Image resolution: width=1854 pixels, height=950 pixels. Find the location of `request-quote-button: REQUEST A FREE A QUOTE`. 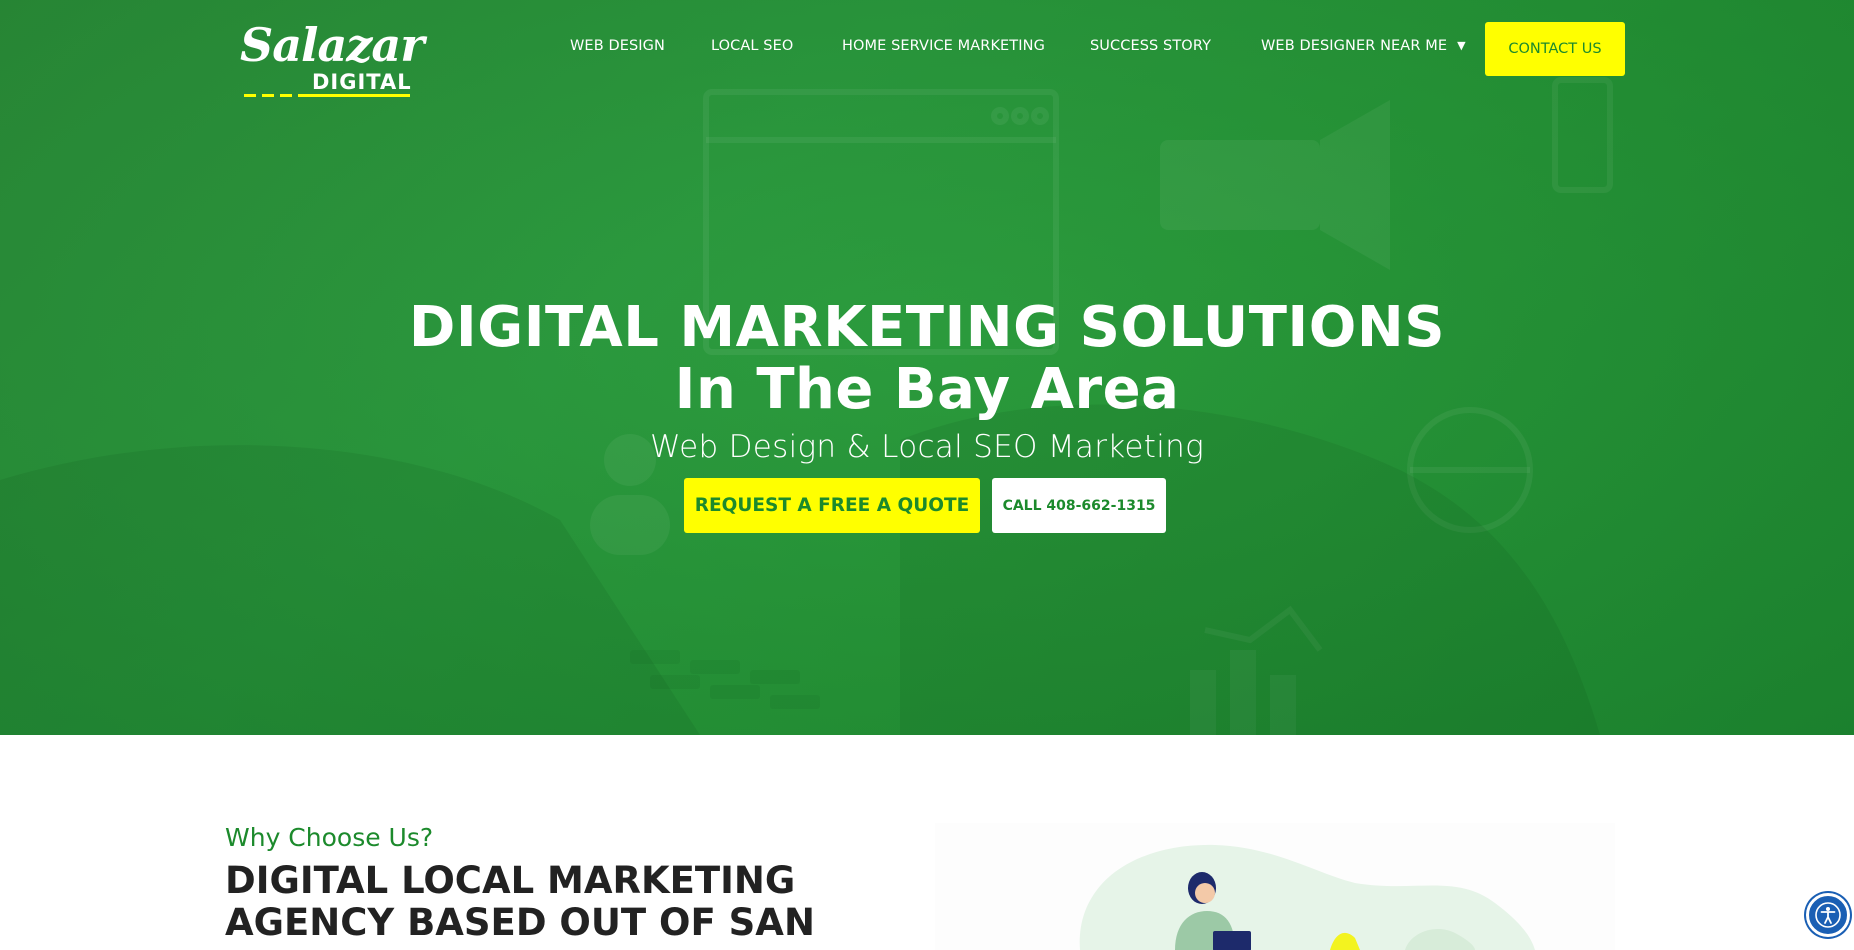

request-quote-button: REQUEST A FREE A QUOTE is located at coordinates (832, 505).